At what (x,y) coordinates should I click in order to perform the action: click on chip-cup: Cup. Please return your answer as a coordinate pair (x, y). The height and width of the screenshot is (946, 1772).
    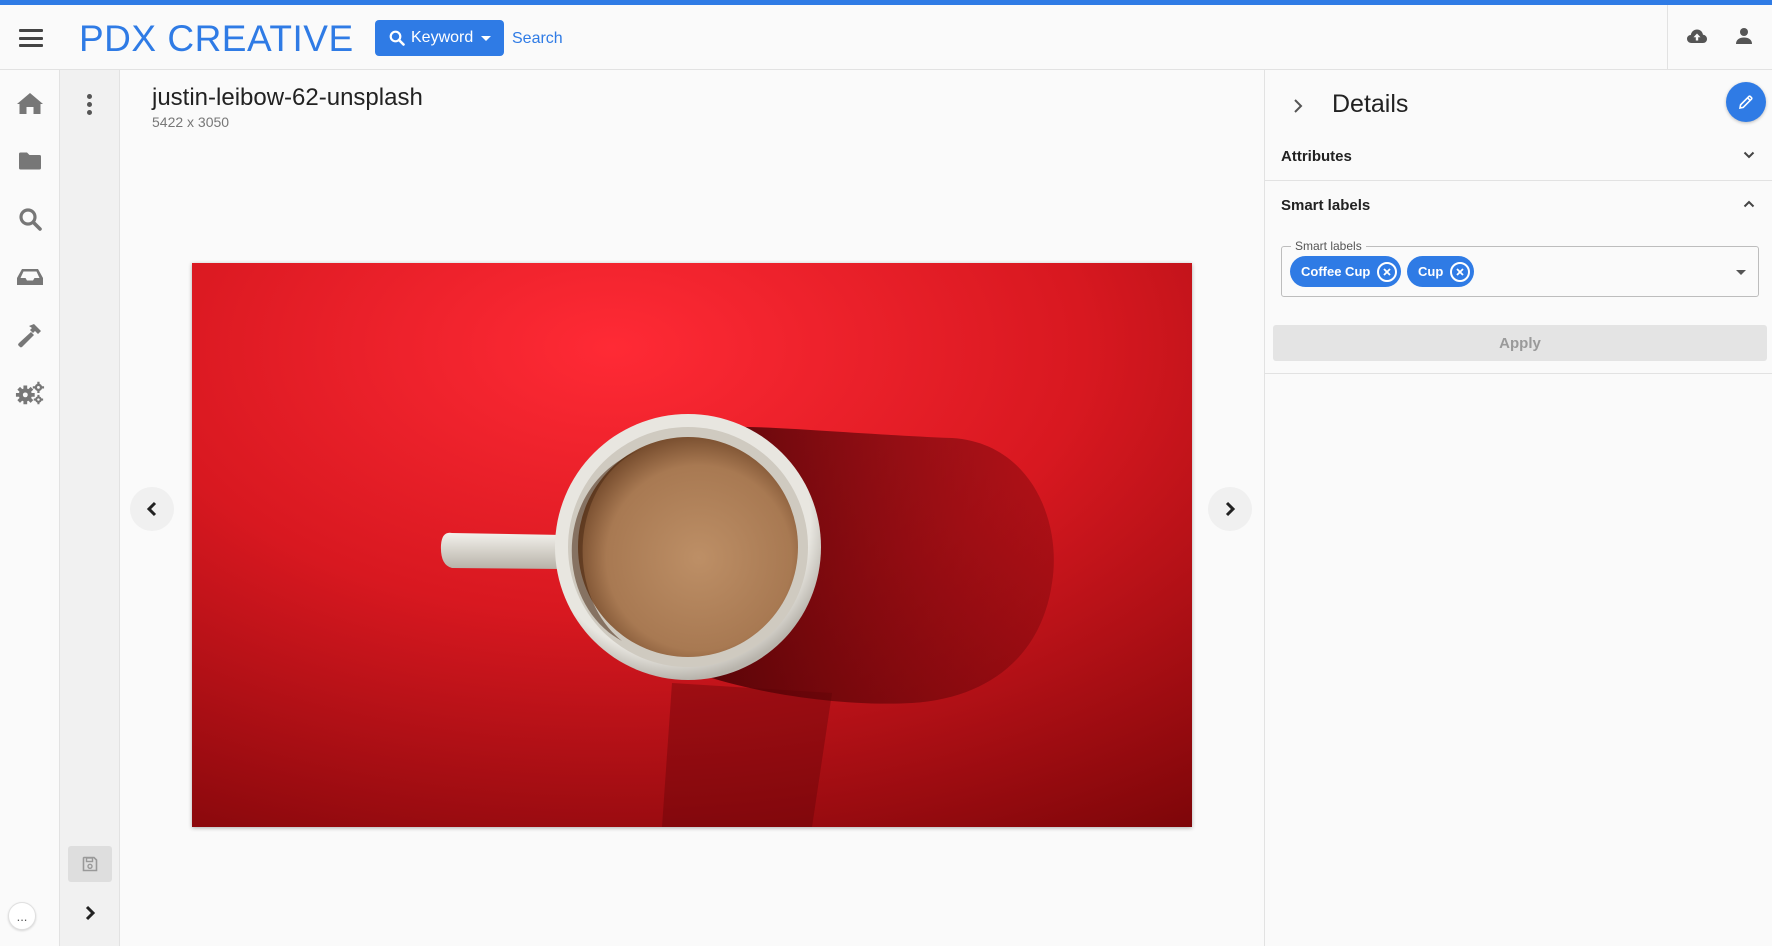
    Looking at the image, I should click on (1441, 271).